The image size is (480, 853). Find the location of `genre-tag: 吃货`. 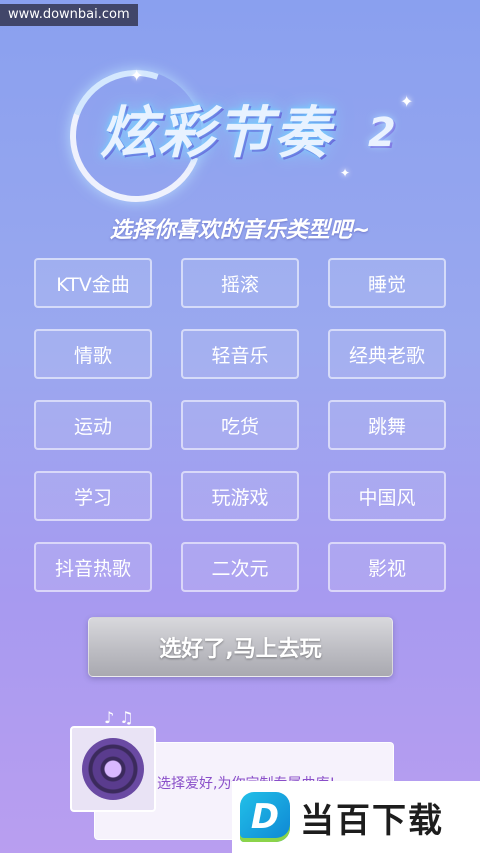

genre-tag: 吃货 is located at coordinates (240, 425).